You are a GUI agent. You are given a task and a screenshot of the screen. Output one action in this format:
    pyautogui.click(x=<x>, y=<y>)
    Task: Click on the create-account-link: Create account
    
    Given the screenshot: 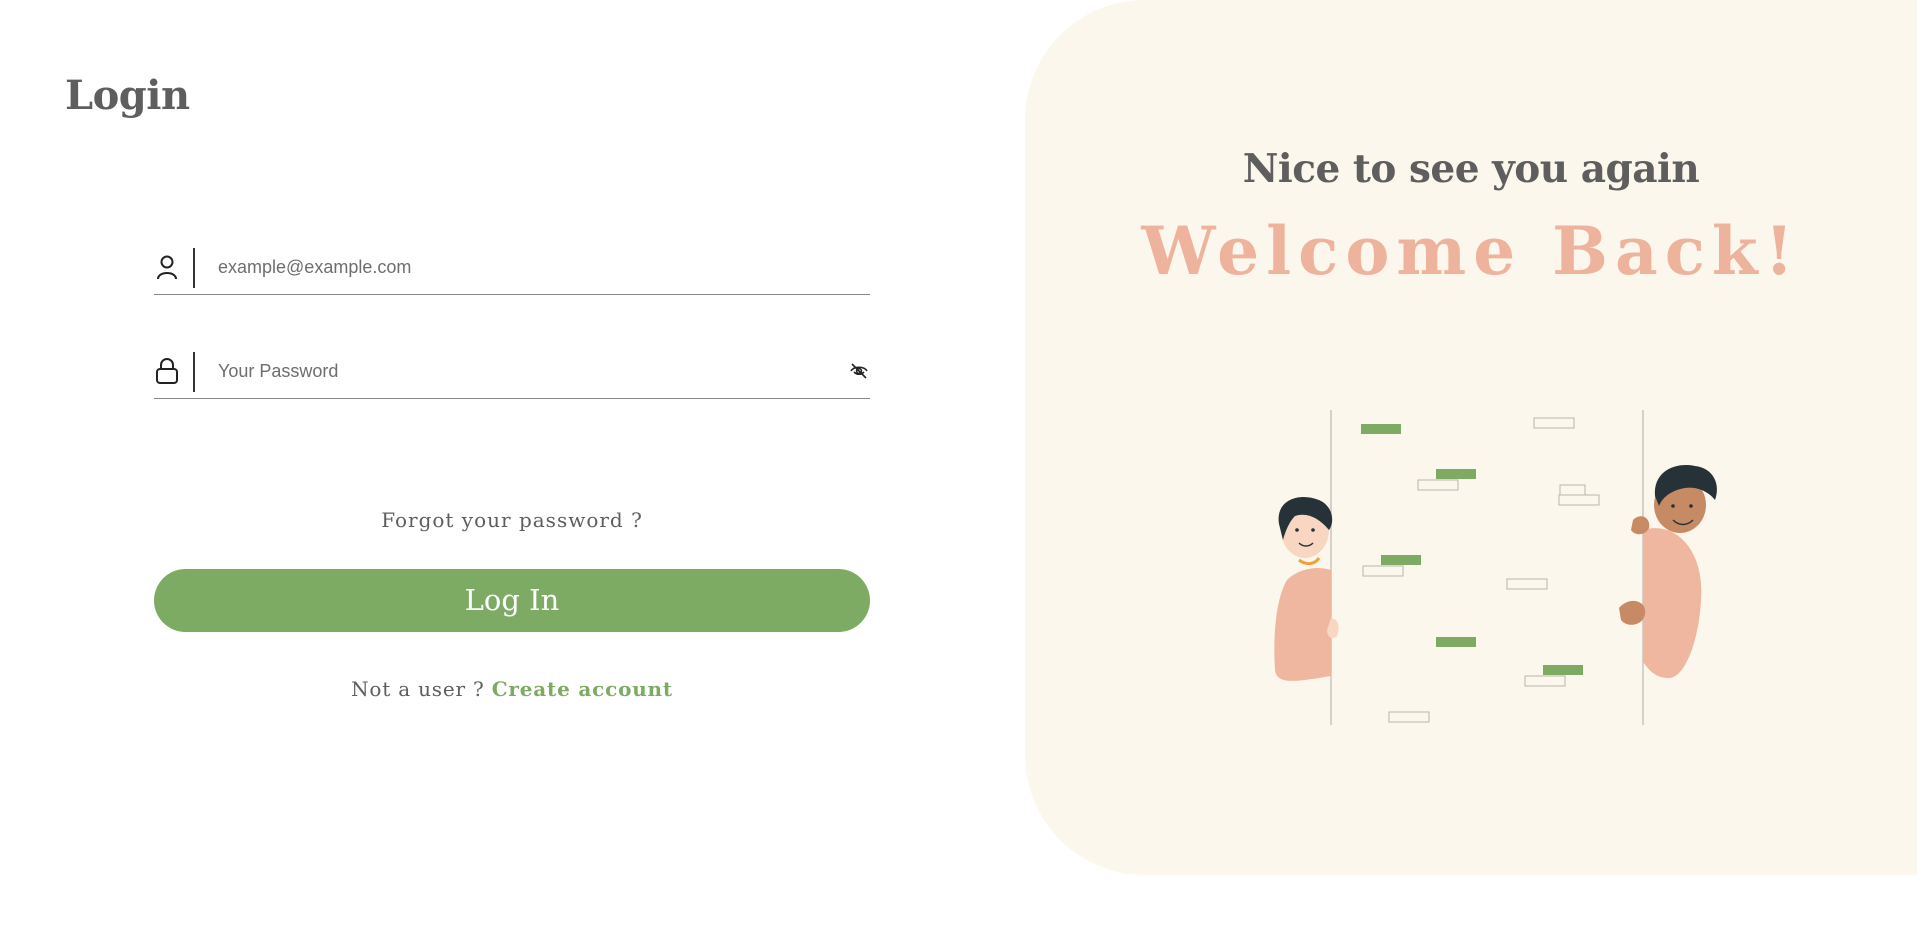 What is the action you would take?
    pyautogui.click(x=582, y=689)
    